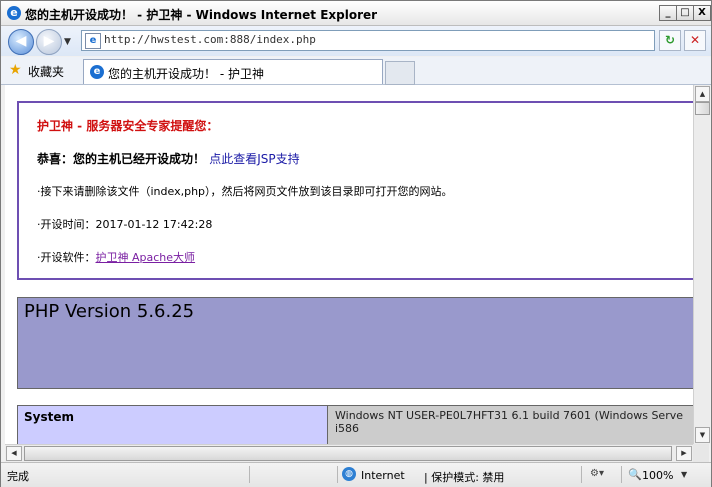  I want to click on horizontal-scrollbar: ◀ ▶, so click(349, 453).